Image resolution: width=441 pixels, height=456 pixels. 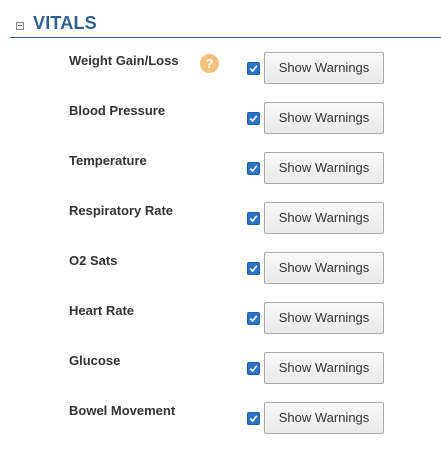 I want to click on vital-label: O2 Sats, so click(x=93, y=260).